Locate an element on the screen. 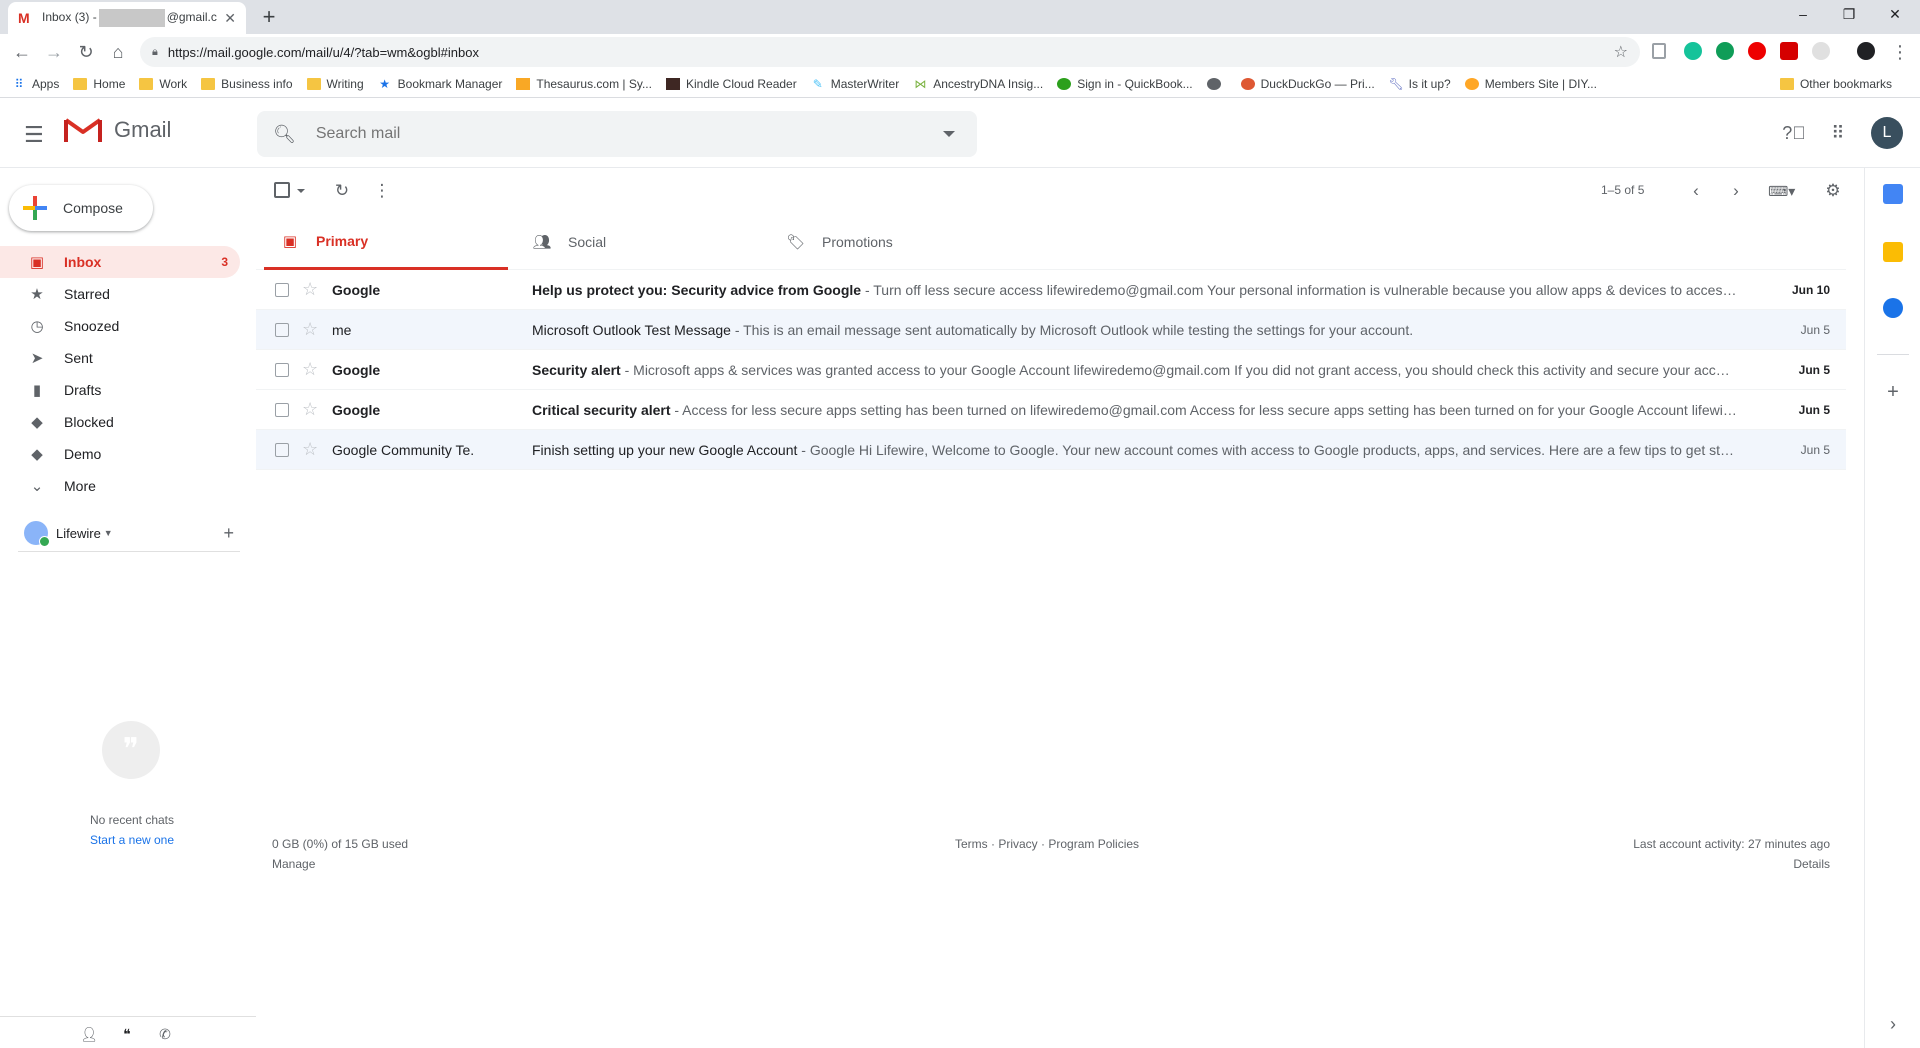 This screenshot has width=1920, height=1048. sidebar-item-drafts: ▮ Drafts is located at coordinates (120, 390).